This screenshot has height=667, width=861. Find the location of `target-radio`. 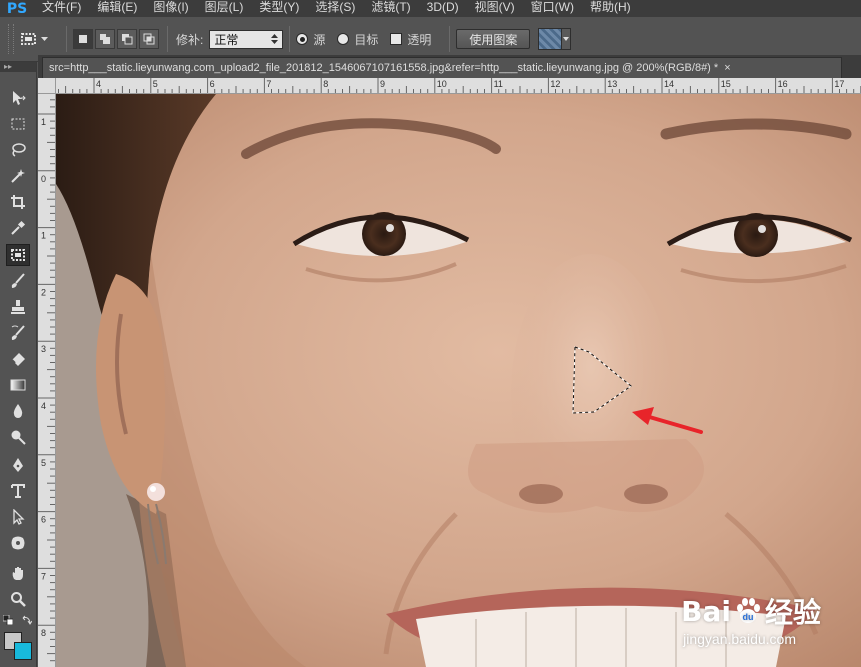

target-radio is located at coordinates (343, 39).